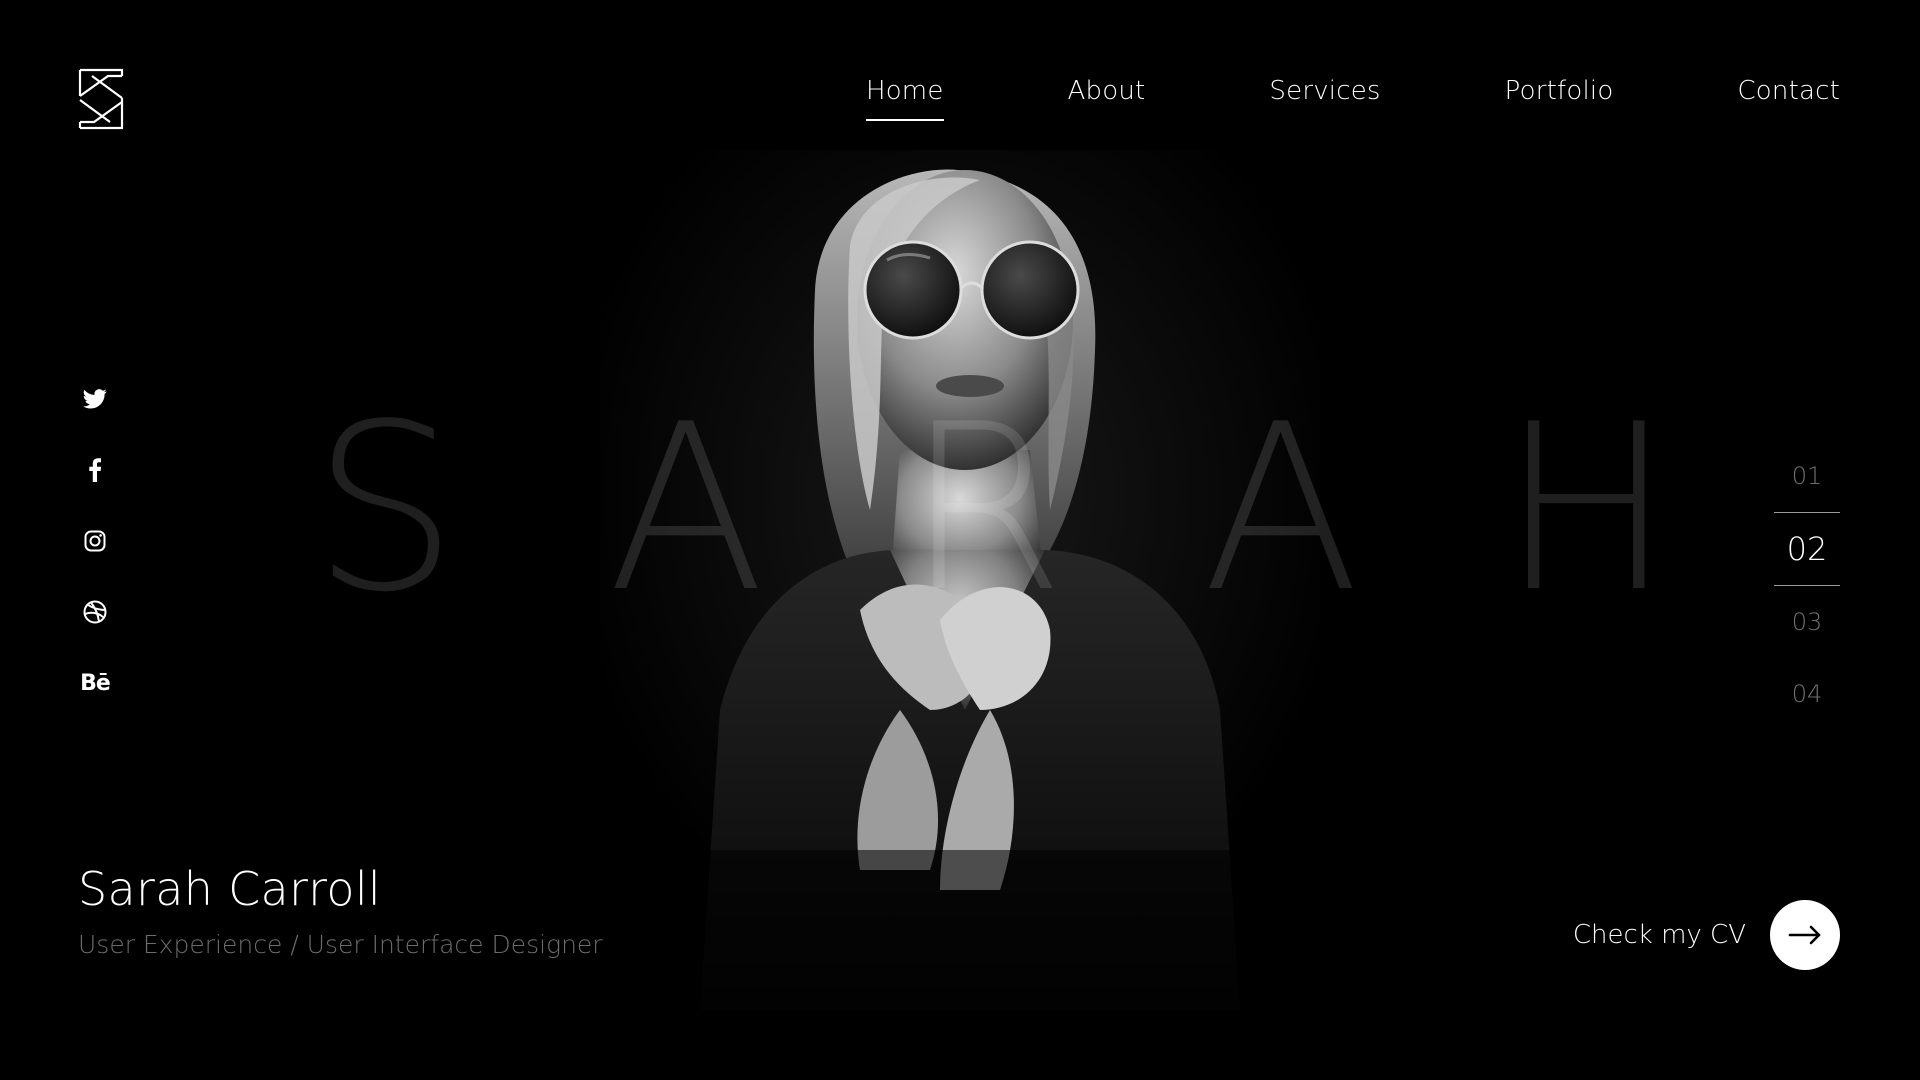 This screenshot has width=1920, height=1080. Describe the element at coordinates (1559, 91) in the screenshot. I see `nav-portfolio: Portfolio` at that location.